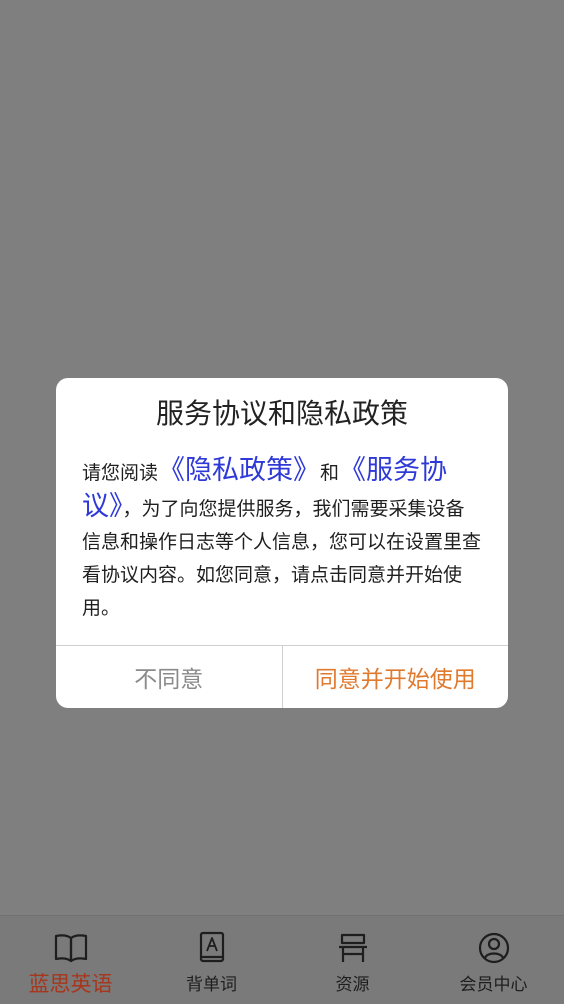  I want to click on dialog-actions: 不同意 同意并开始使用, so click(282, 676).